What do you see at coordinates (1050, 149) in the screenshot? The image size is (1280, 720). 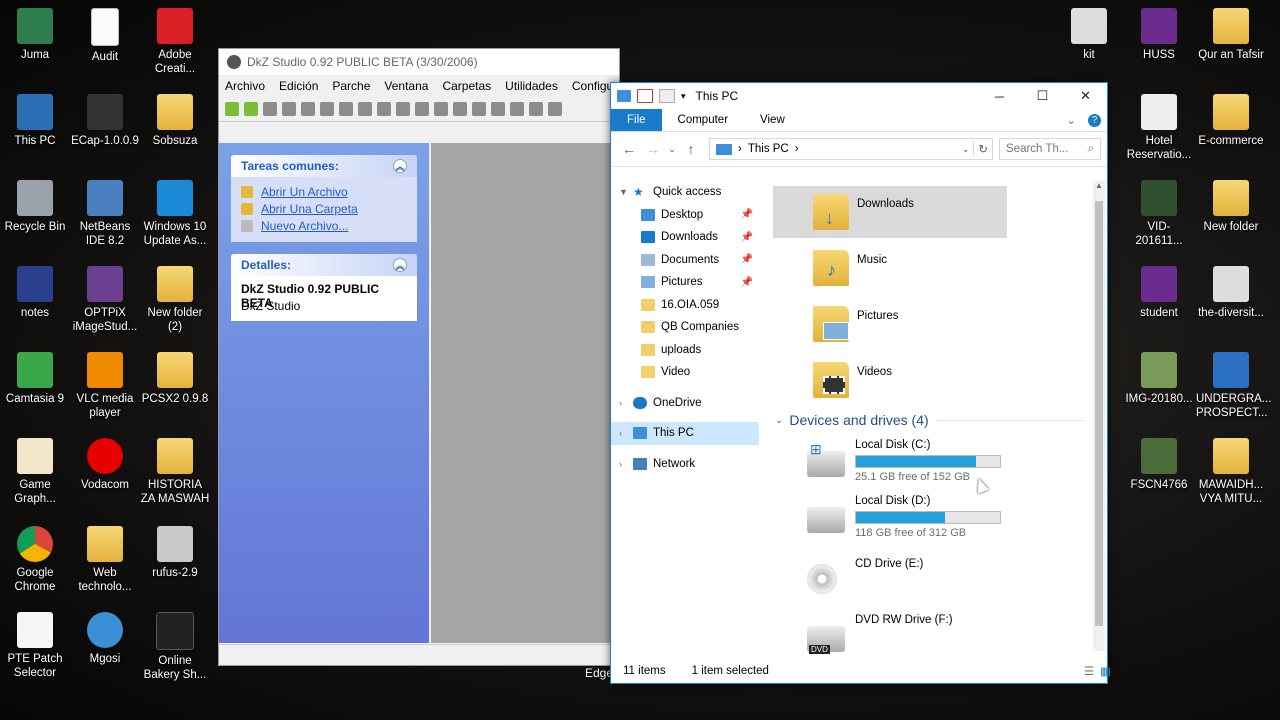 I see `search-box: Search Th... ⌕` at bounding box center [1050, 149].